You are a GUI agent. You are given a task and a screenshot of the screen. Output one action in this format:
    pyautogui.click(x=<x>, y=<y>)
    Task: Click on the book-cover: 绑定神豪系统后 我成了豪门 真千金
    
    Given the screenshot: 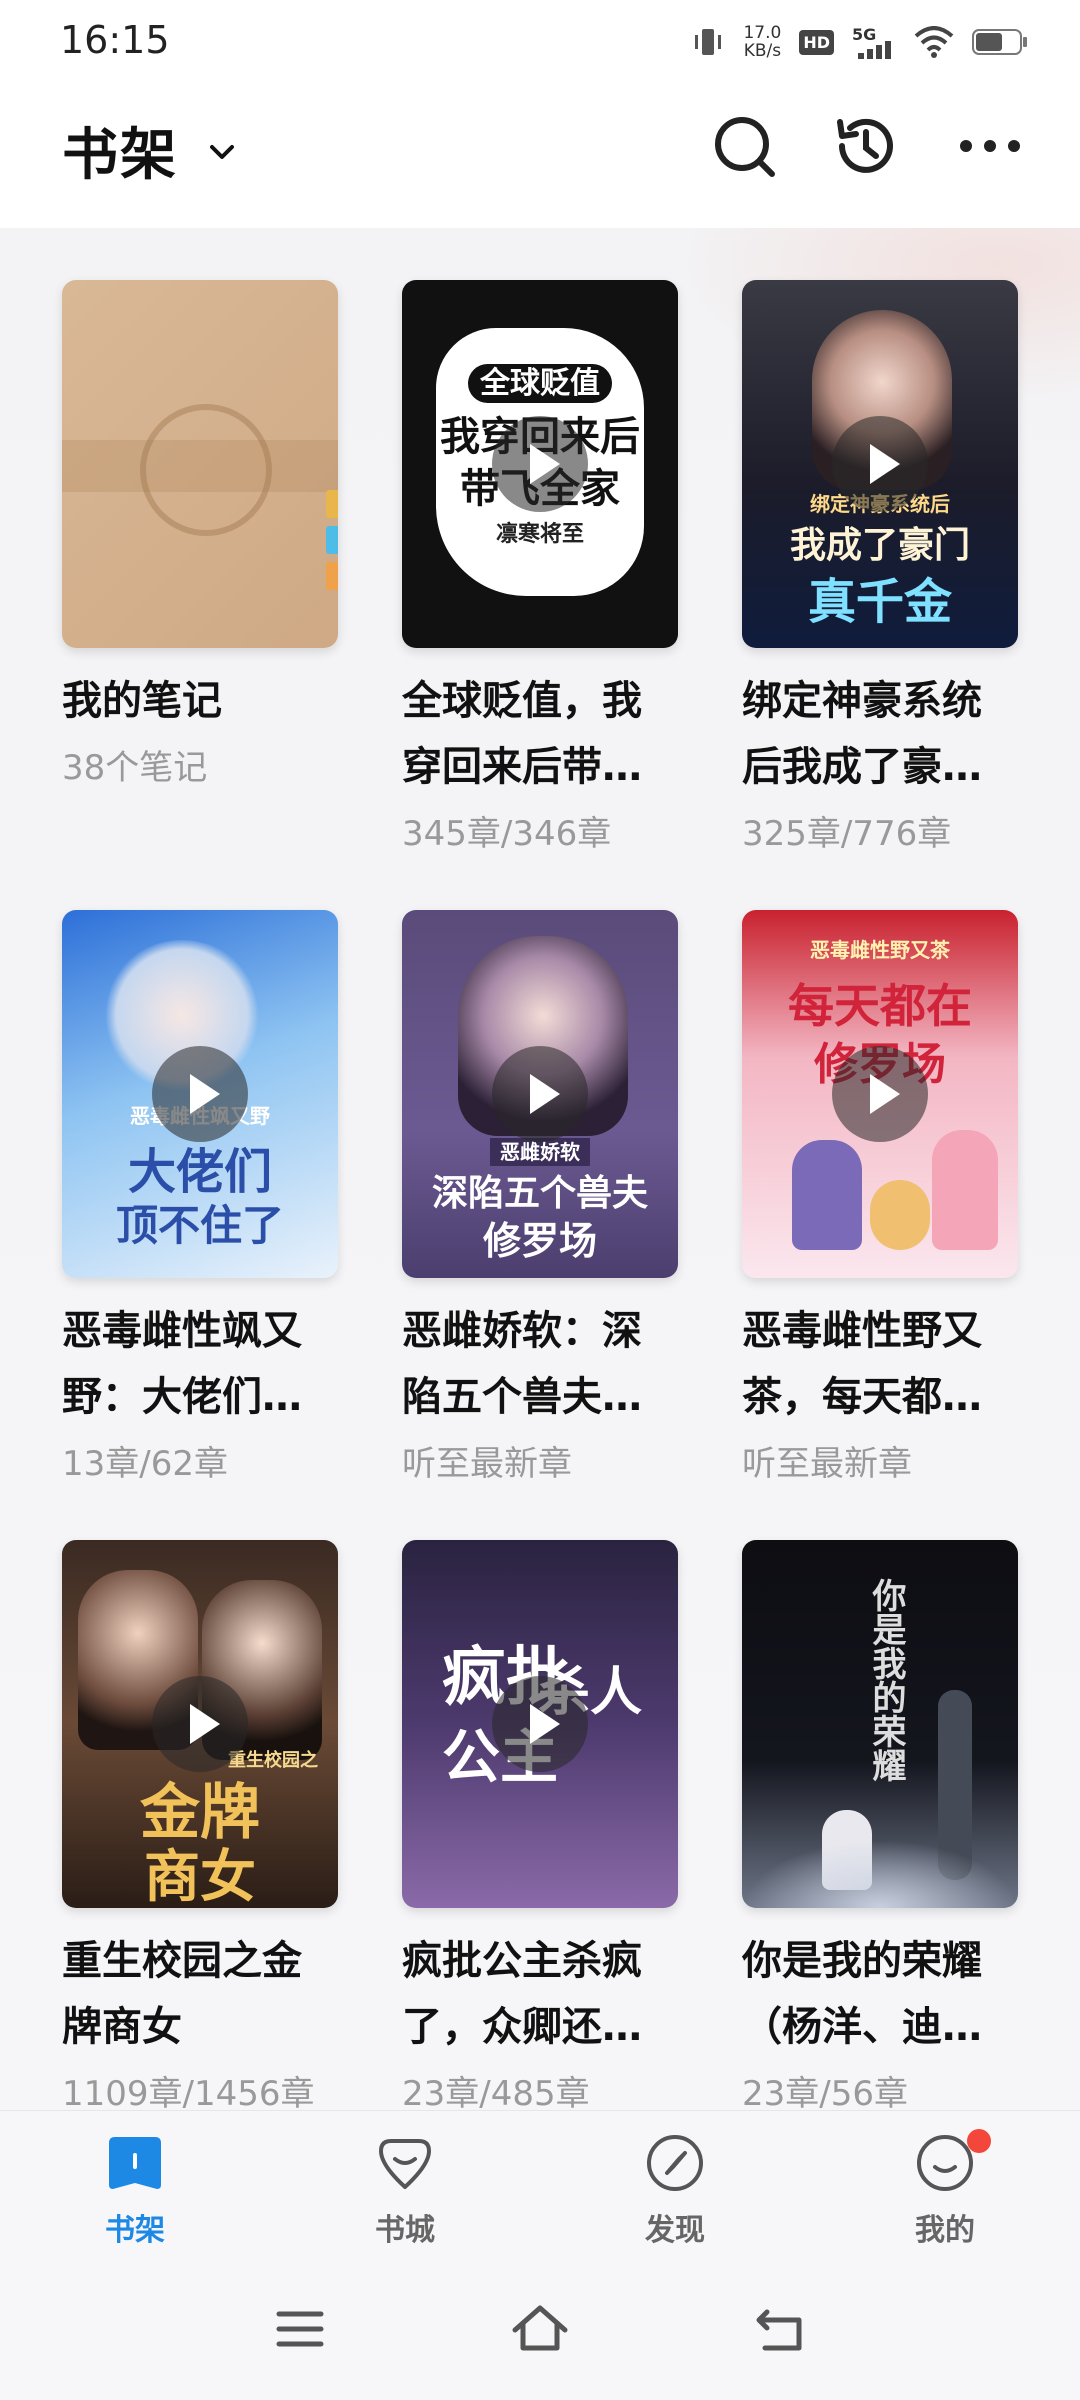 What is the action you would take?
    pyautogui.click(x=880, y=464)
    